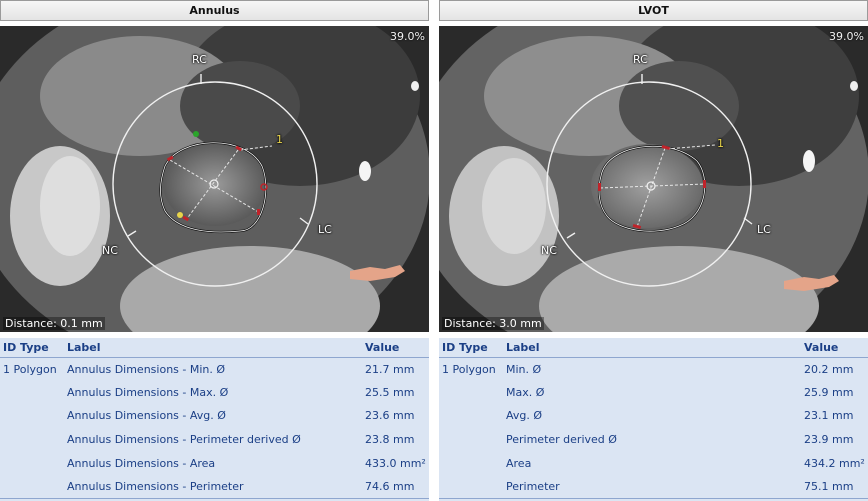 The image size is (868, 501). Describe the element at coordinates (829, 369) in the screenshot. I see `row-value: 20.2 mm` at that location.